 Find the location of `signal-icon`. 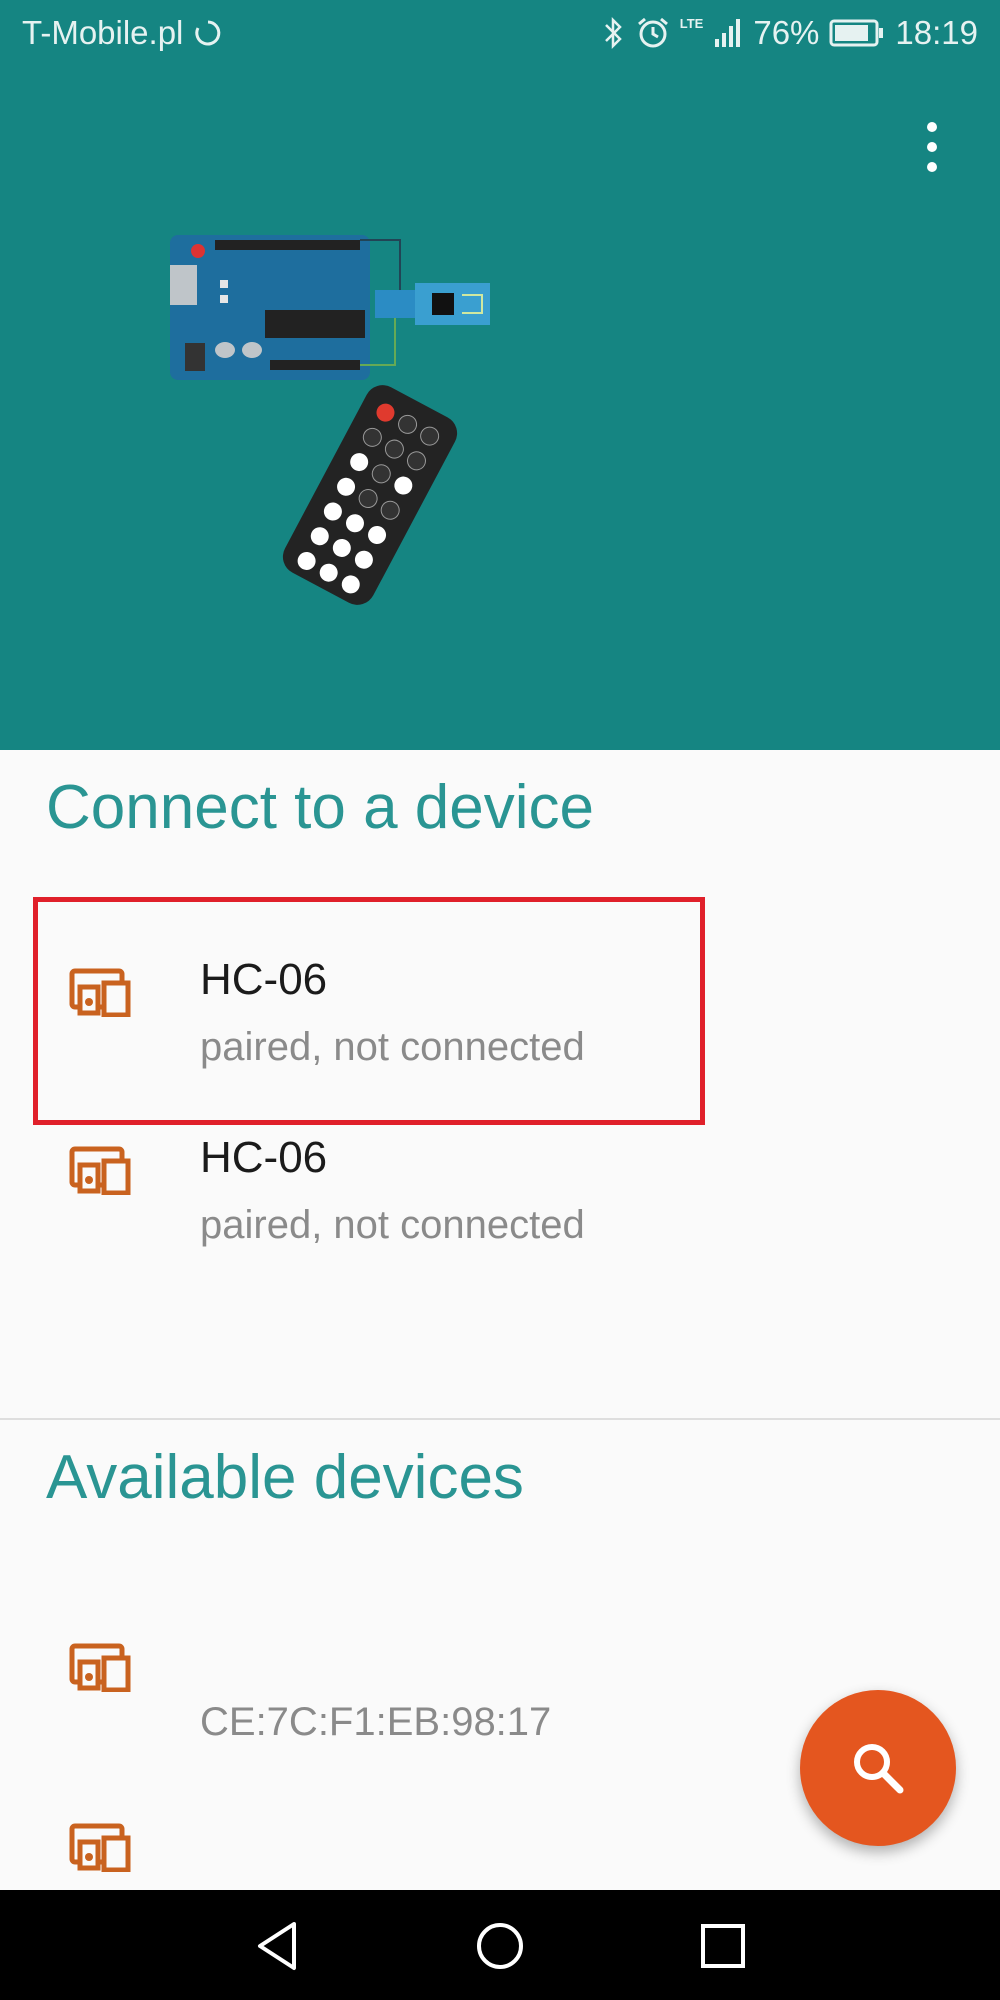

signal-icon is located at coordinates (728, 33).